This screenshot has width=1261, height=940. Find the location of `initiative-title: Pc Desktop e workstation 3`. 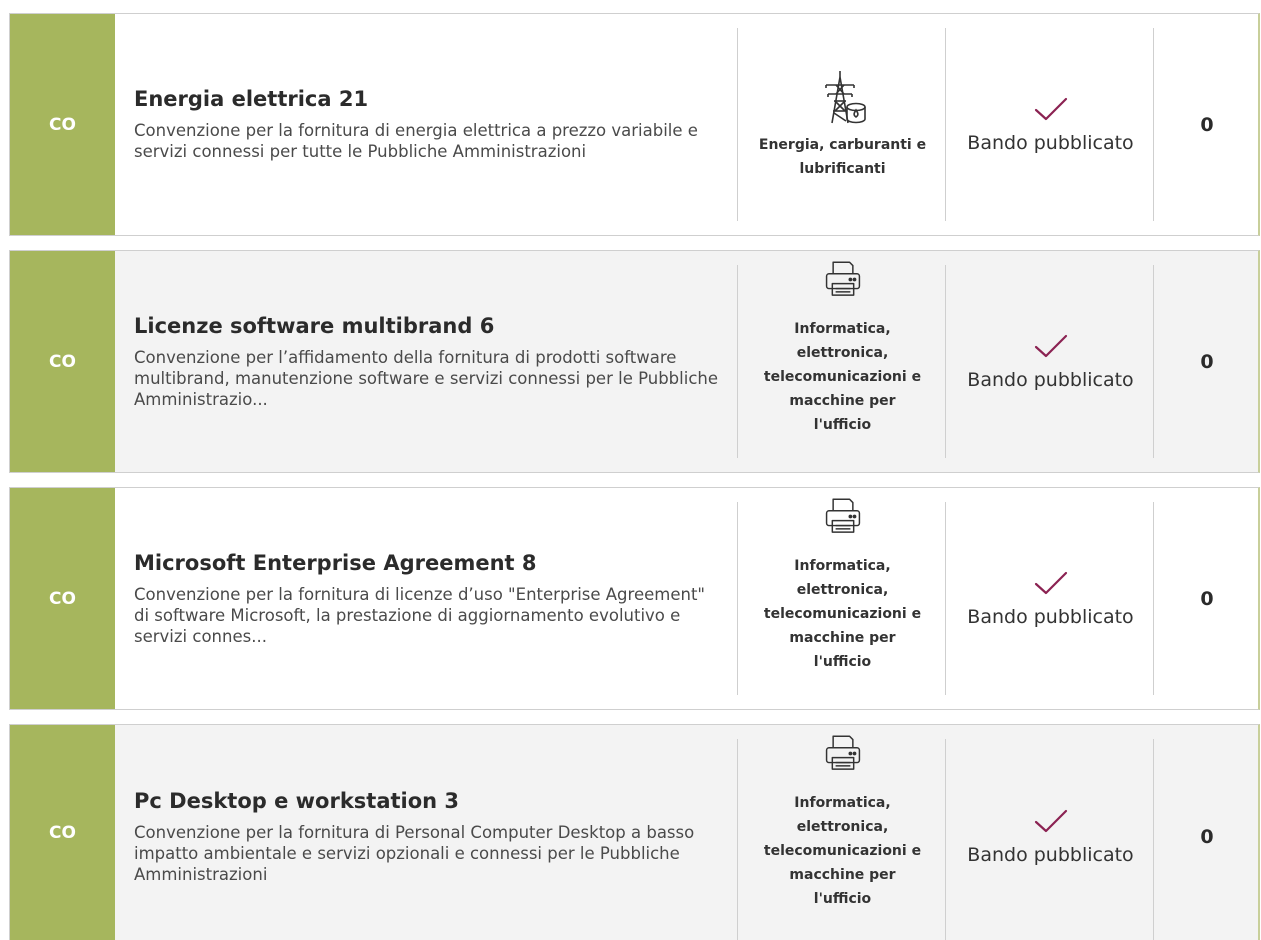

initiative-title: Pc Desktop e workstation 3 is located at coordinates (429, 801).